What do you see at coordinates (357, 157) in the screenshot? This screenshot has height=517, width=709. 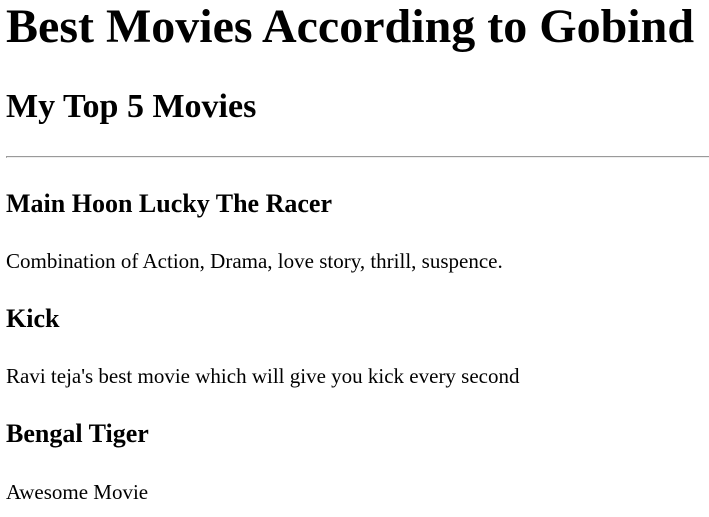 I see `divider` at bounding box center [357, 157].